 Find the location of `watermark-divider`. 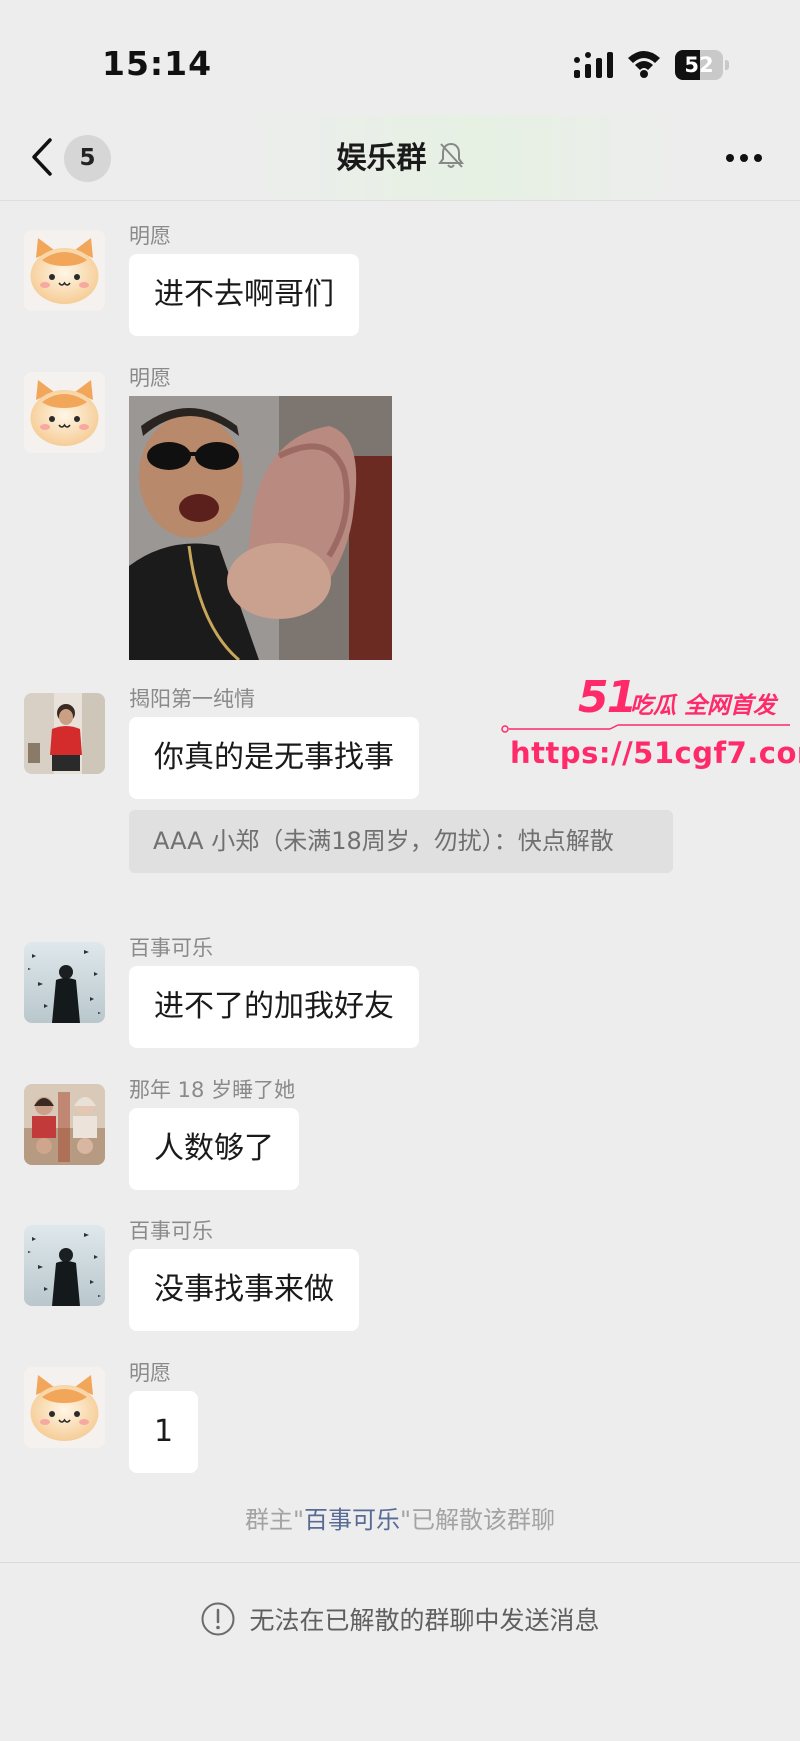

watermark-divider is located at coordinates (645, 728).